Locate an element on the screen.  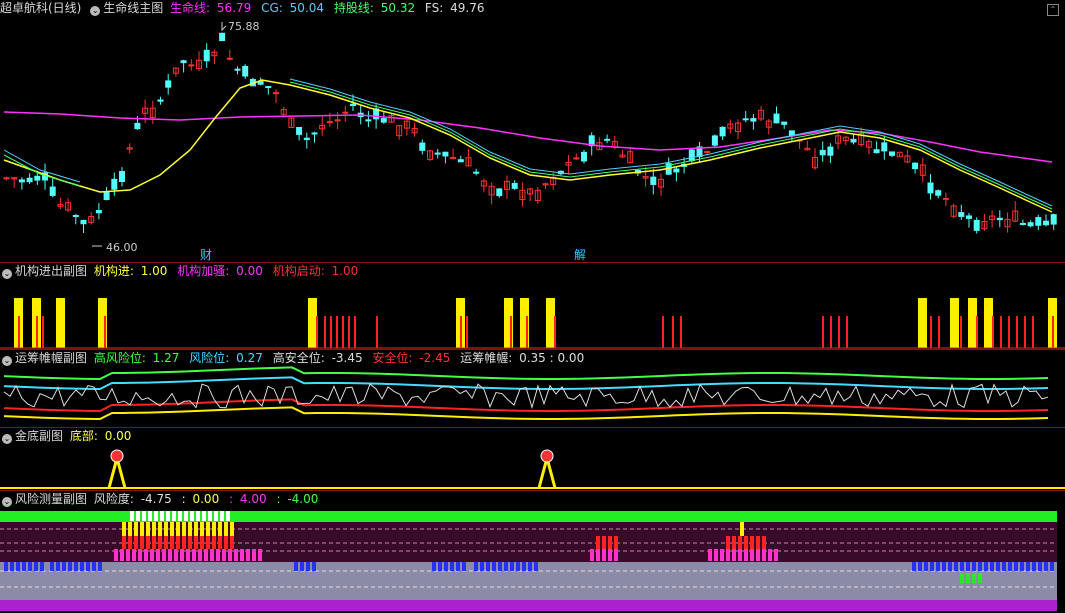
indicator-value: : 0.00 is located at coordinates (200, 499).